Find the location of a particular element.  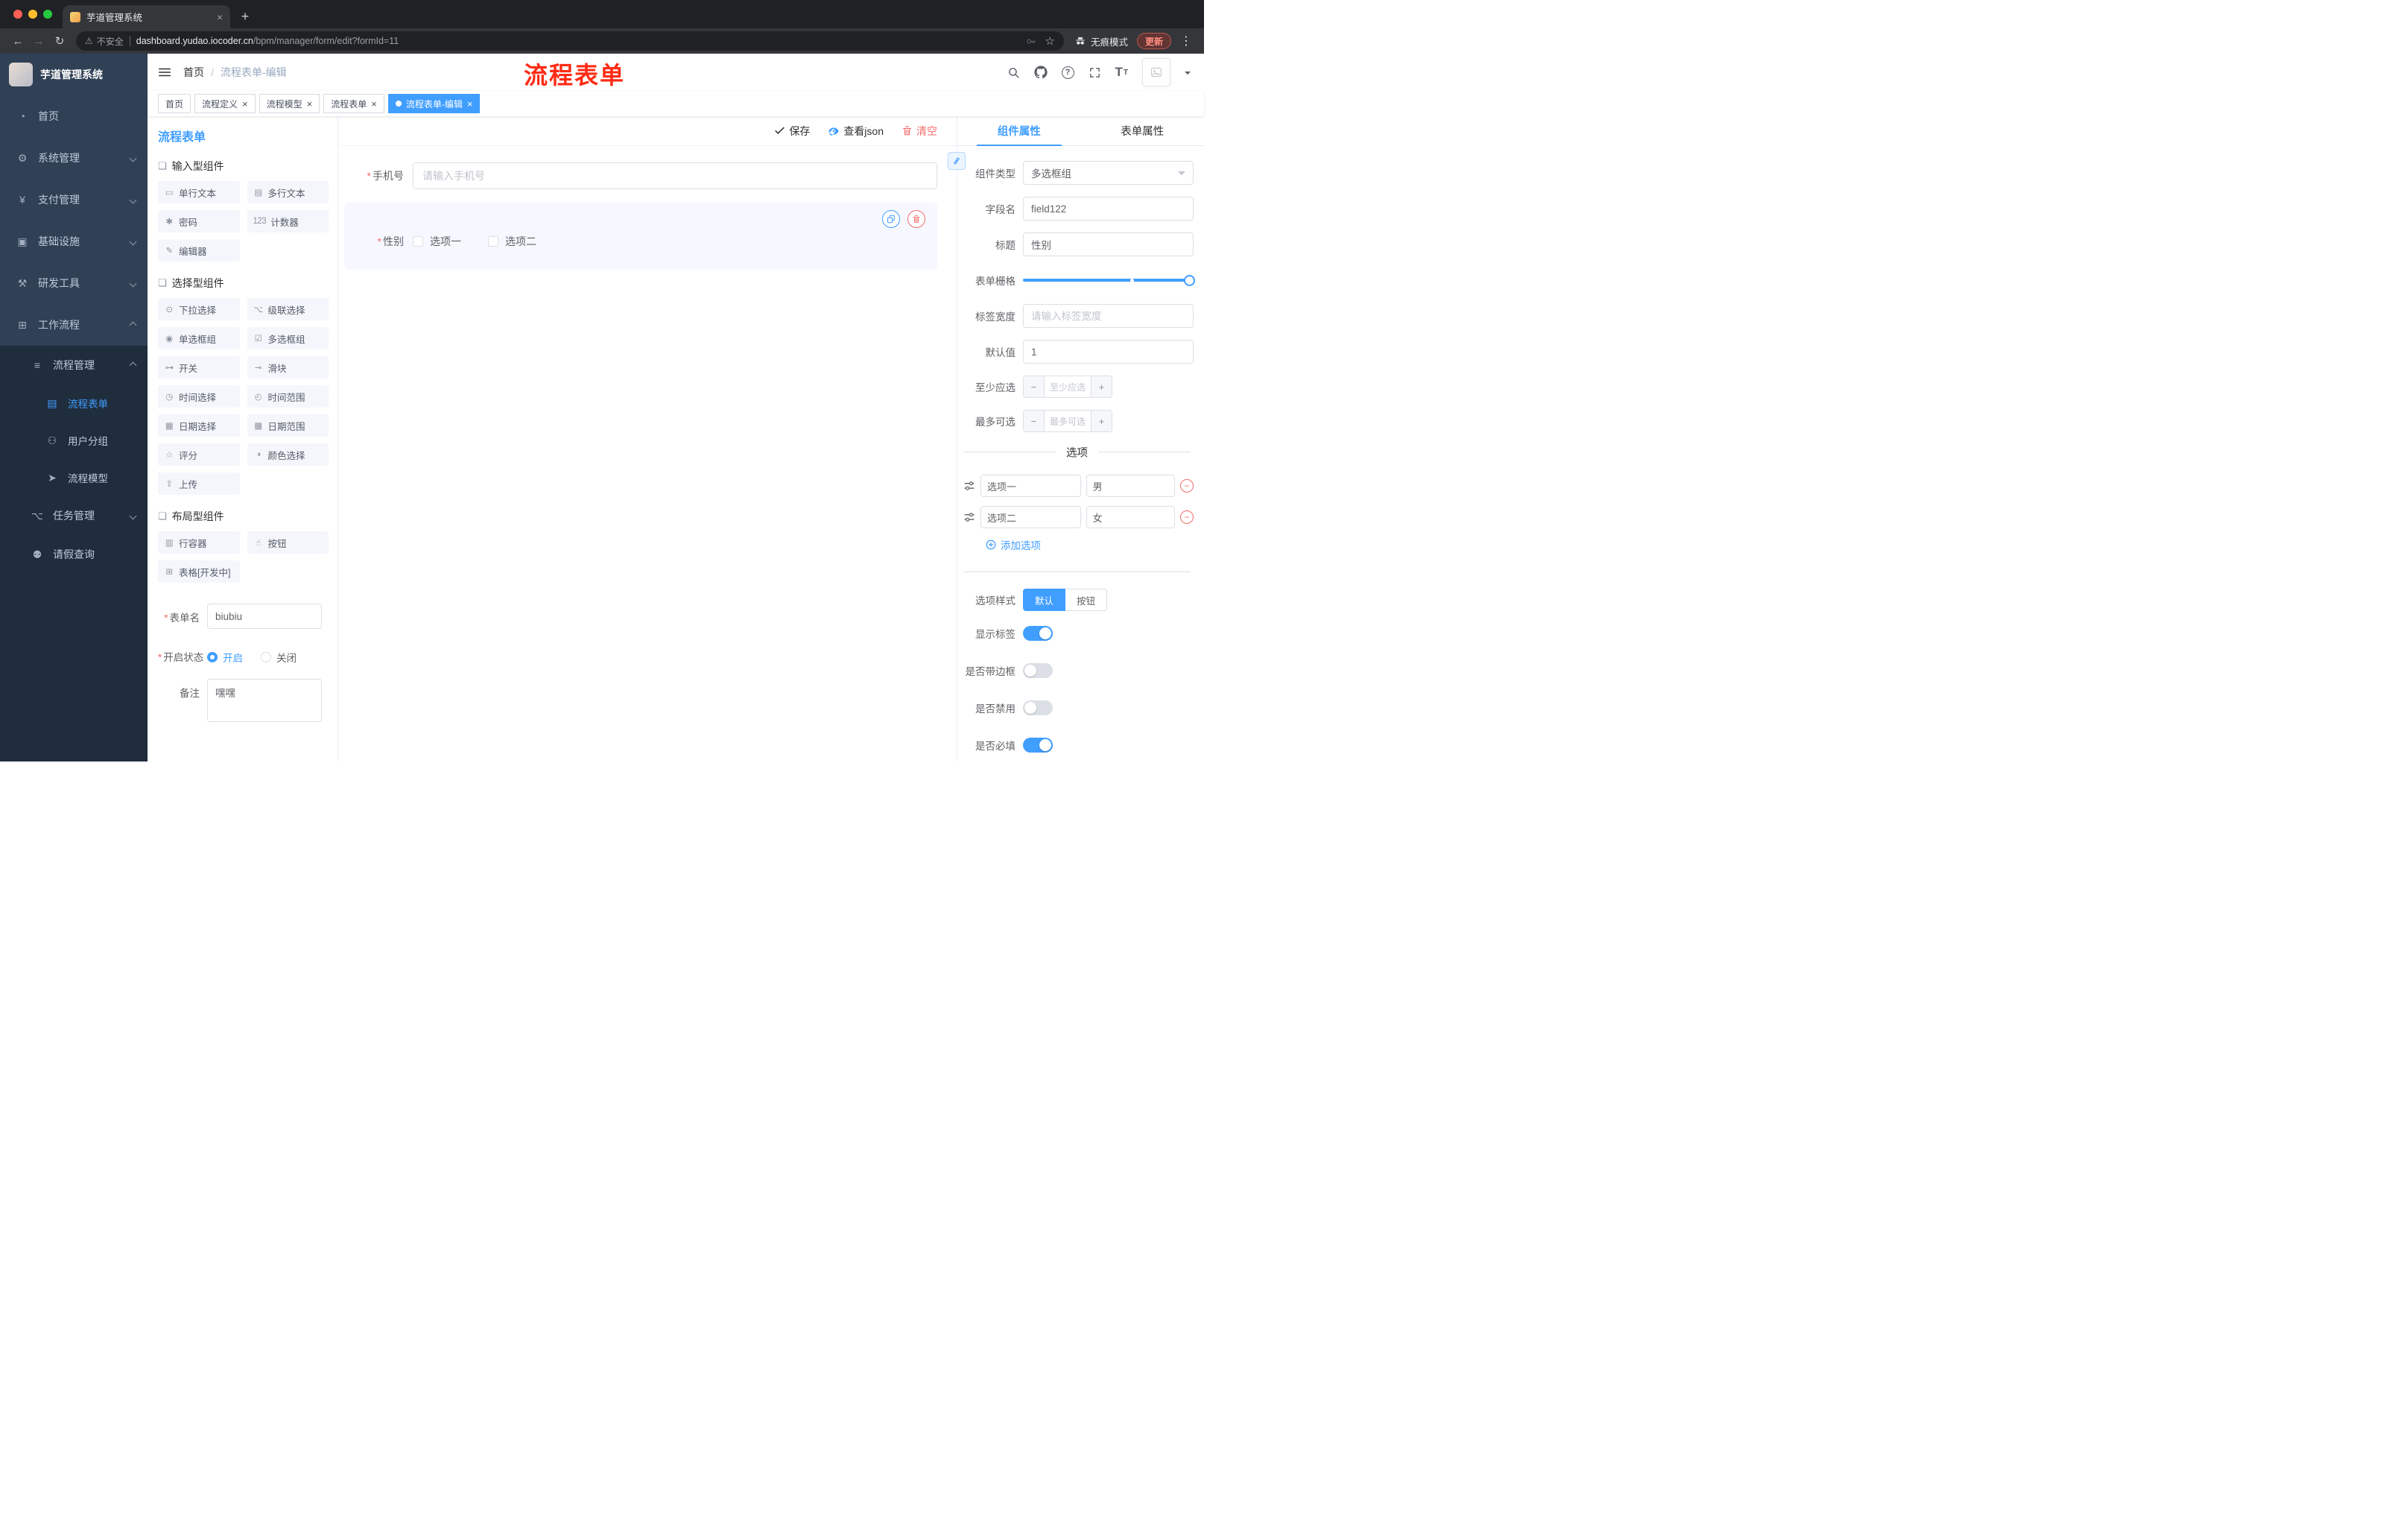

sidebar-item-system: ⚙ 系统管理 is located at coordinates (74, 158).